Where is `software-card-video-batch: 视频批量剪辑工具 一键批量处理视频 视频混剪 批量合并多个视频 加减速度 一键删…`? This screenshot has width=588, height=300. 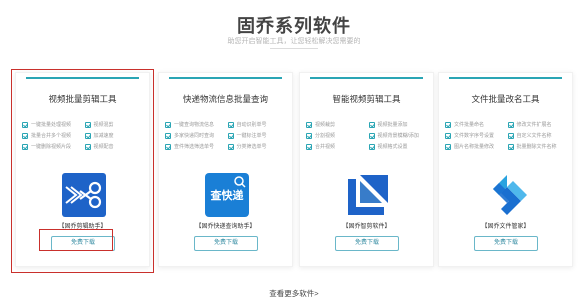
software-card-video-batch: 视频批量剪辑工具 一键批量处理视频 视频混剪 批量合并多个视频 加减速度 一键删… is located at coordinates (82, 169).